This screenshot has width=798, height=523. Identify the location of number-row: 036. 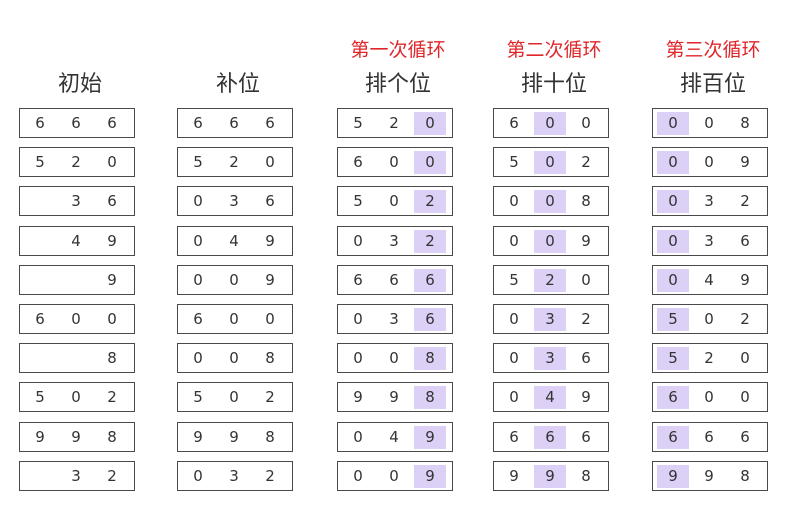
(551, 358).